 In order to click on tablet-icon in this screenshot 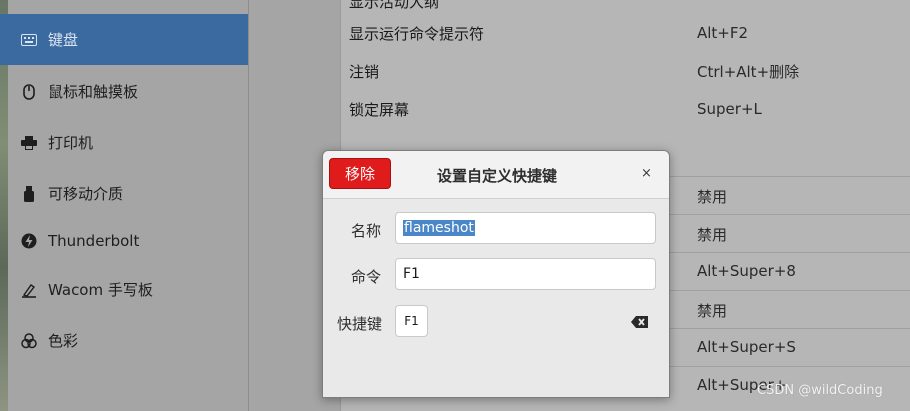, I will do `click(29, 290)`.